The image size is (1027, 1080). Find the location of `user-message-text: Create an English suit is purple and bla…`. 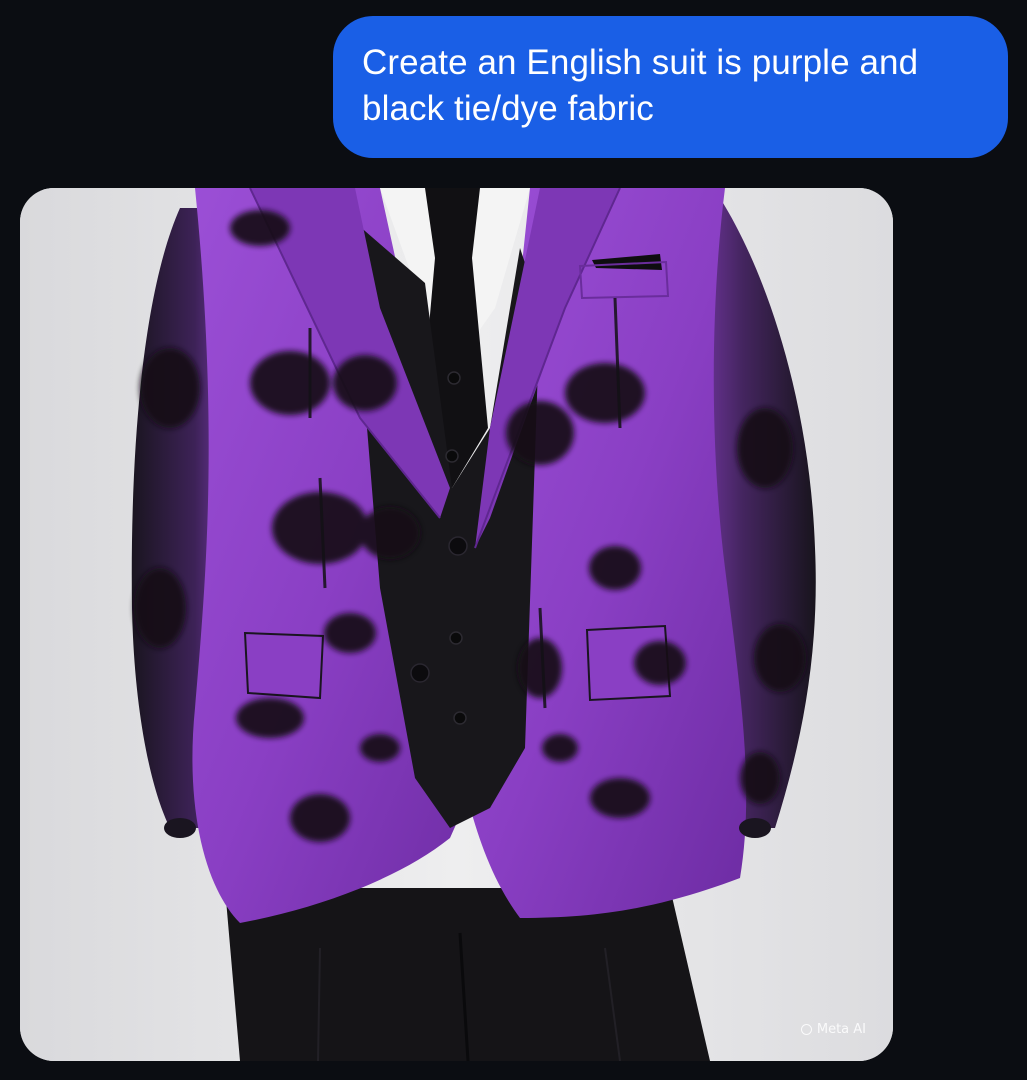

user-message-text: Create an English suit is purple and bla… is located at coordinates (640, 85).